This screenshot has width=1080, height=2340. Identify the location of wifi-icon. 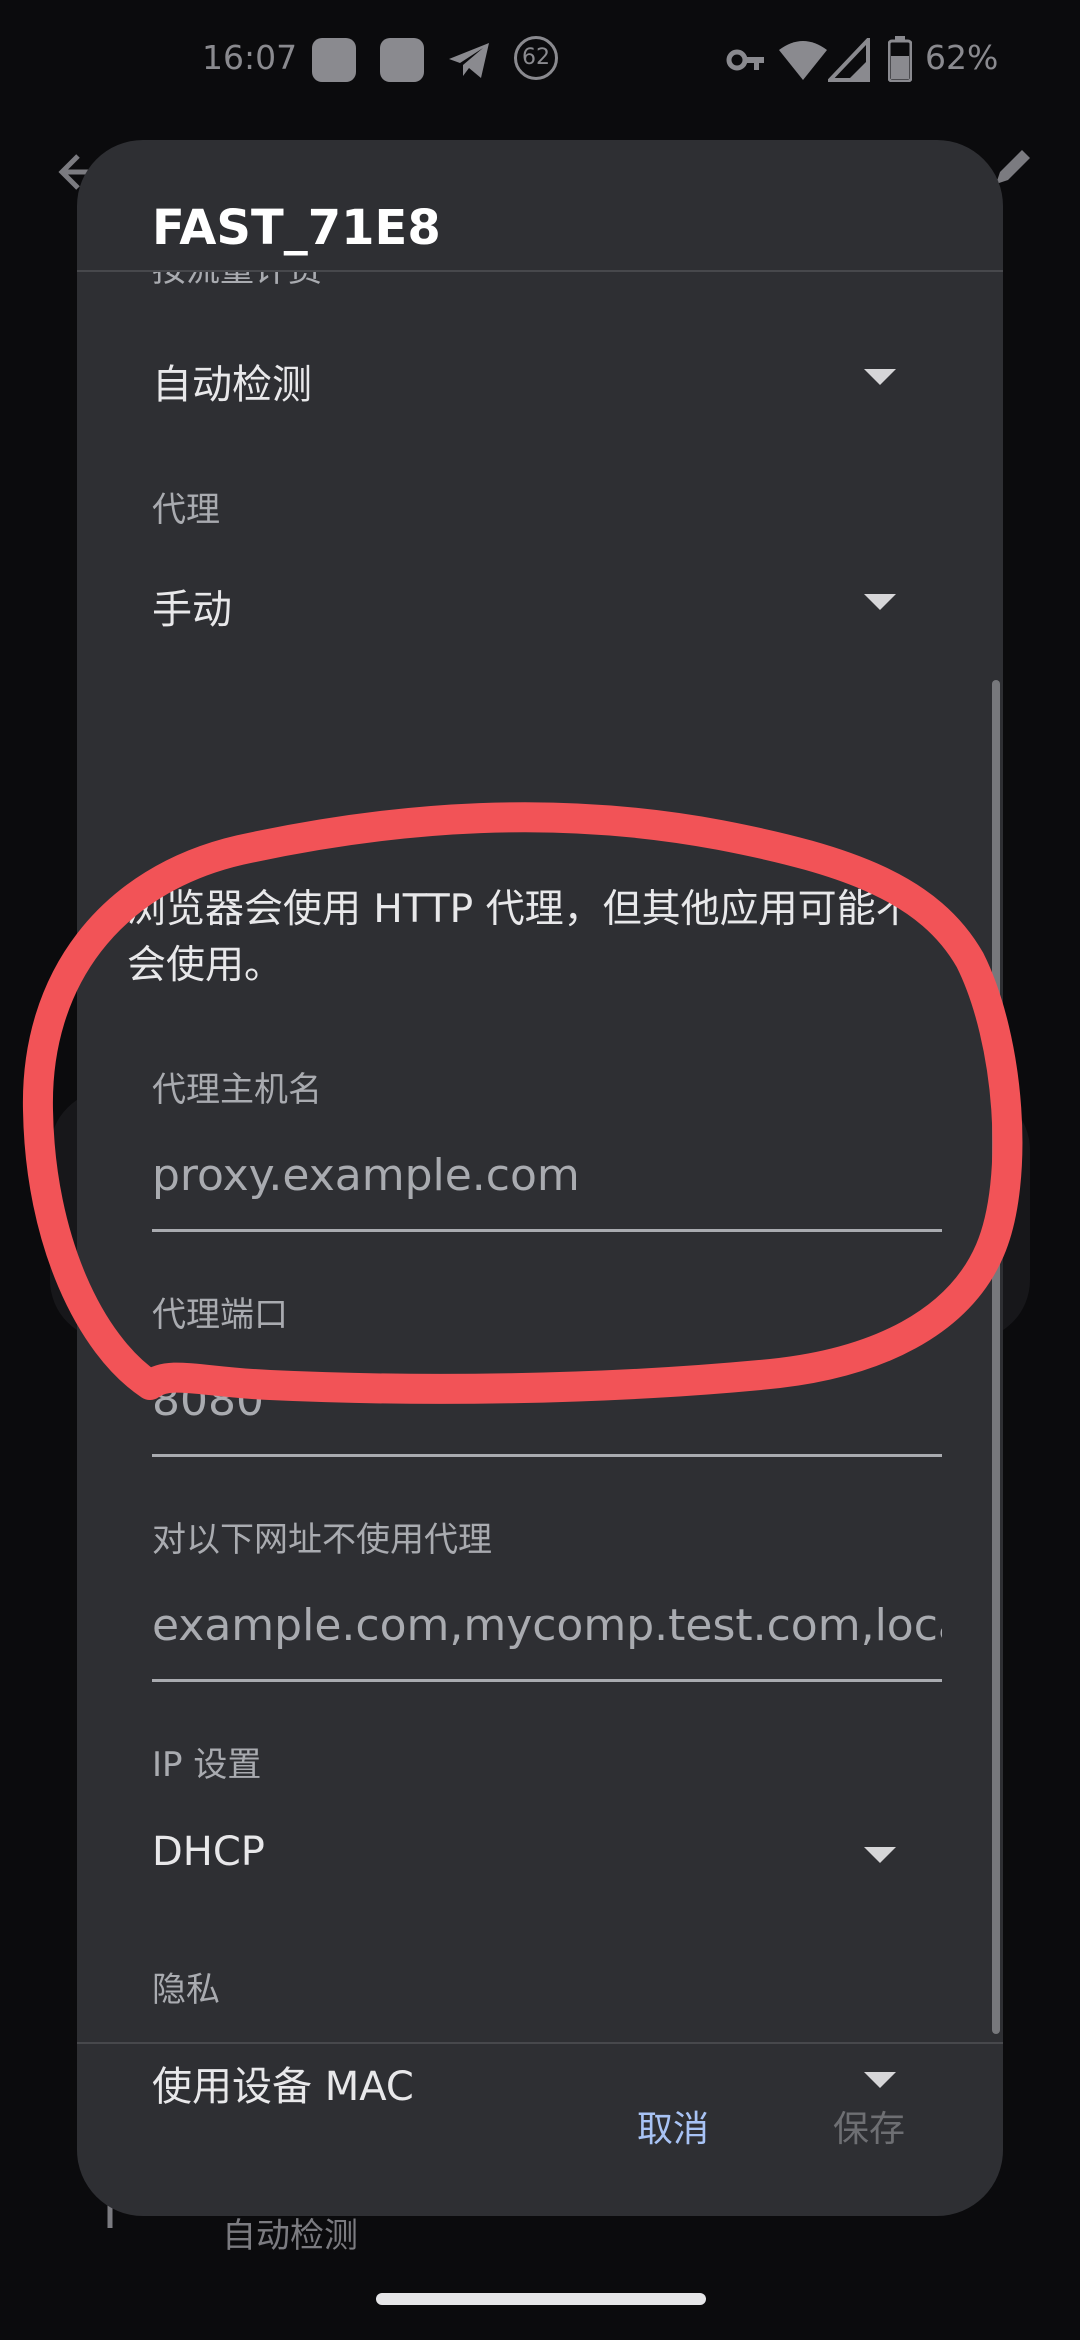
(803, 60).